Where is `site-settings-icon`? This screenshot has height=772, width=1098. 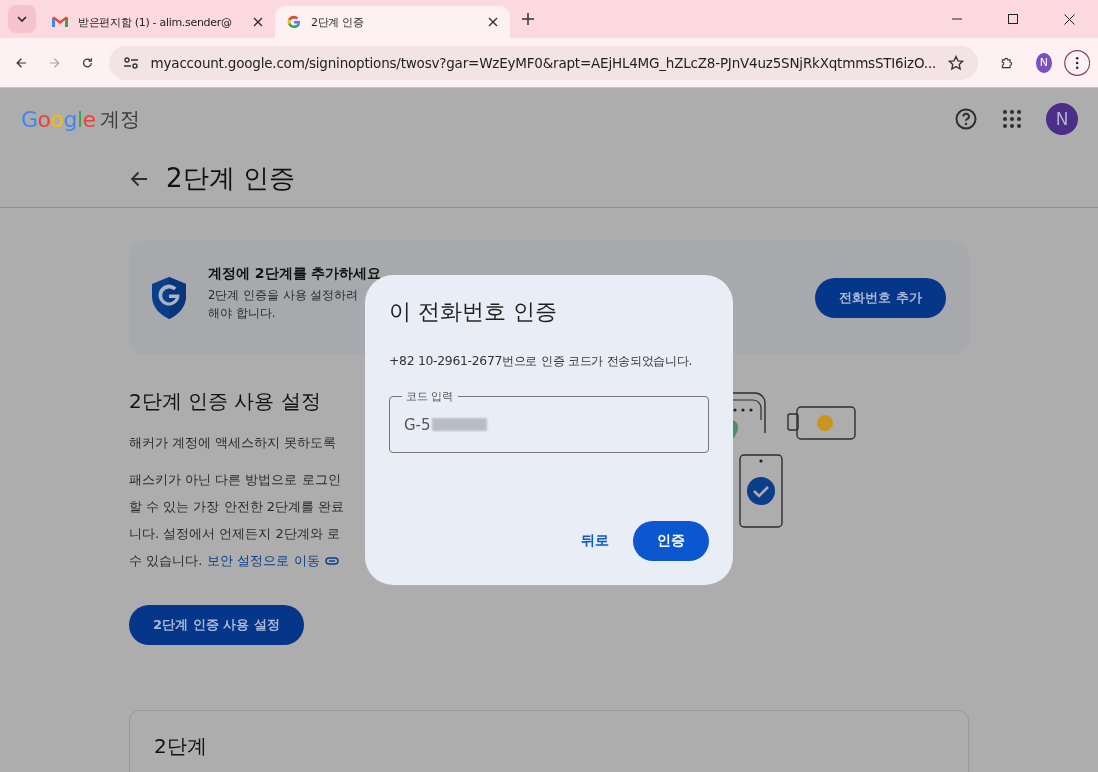 site-settings-icon is located at coordinates (130, 62).